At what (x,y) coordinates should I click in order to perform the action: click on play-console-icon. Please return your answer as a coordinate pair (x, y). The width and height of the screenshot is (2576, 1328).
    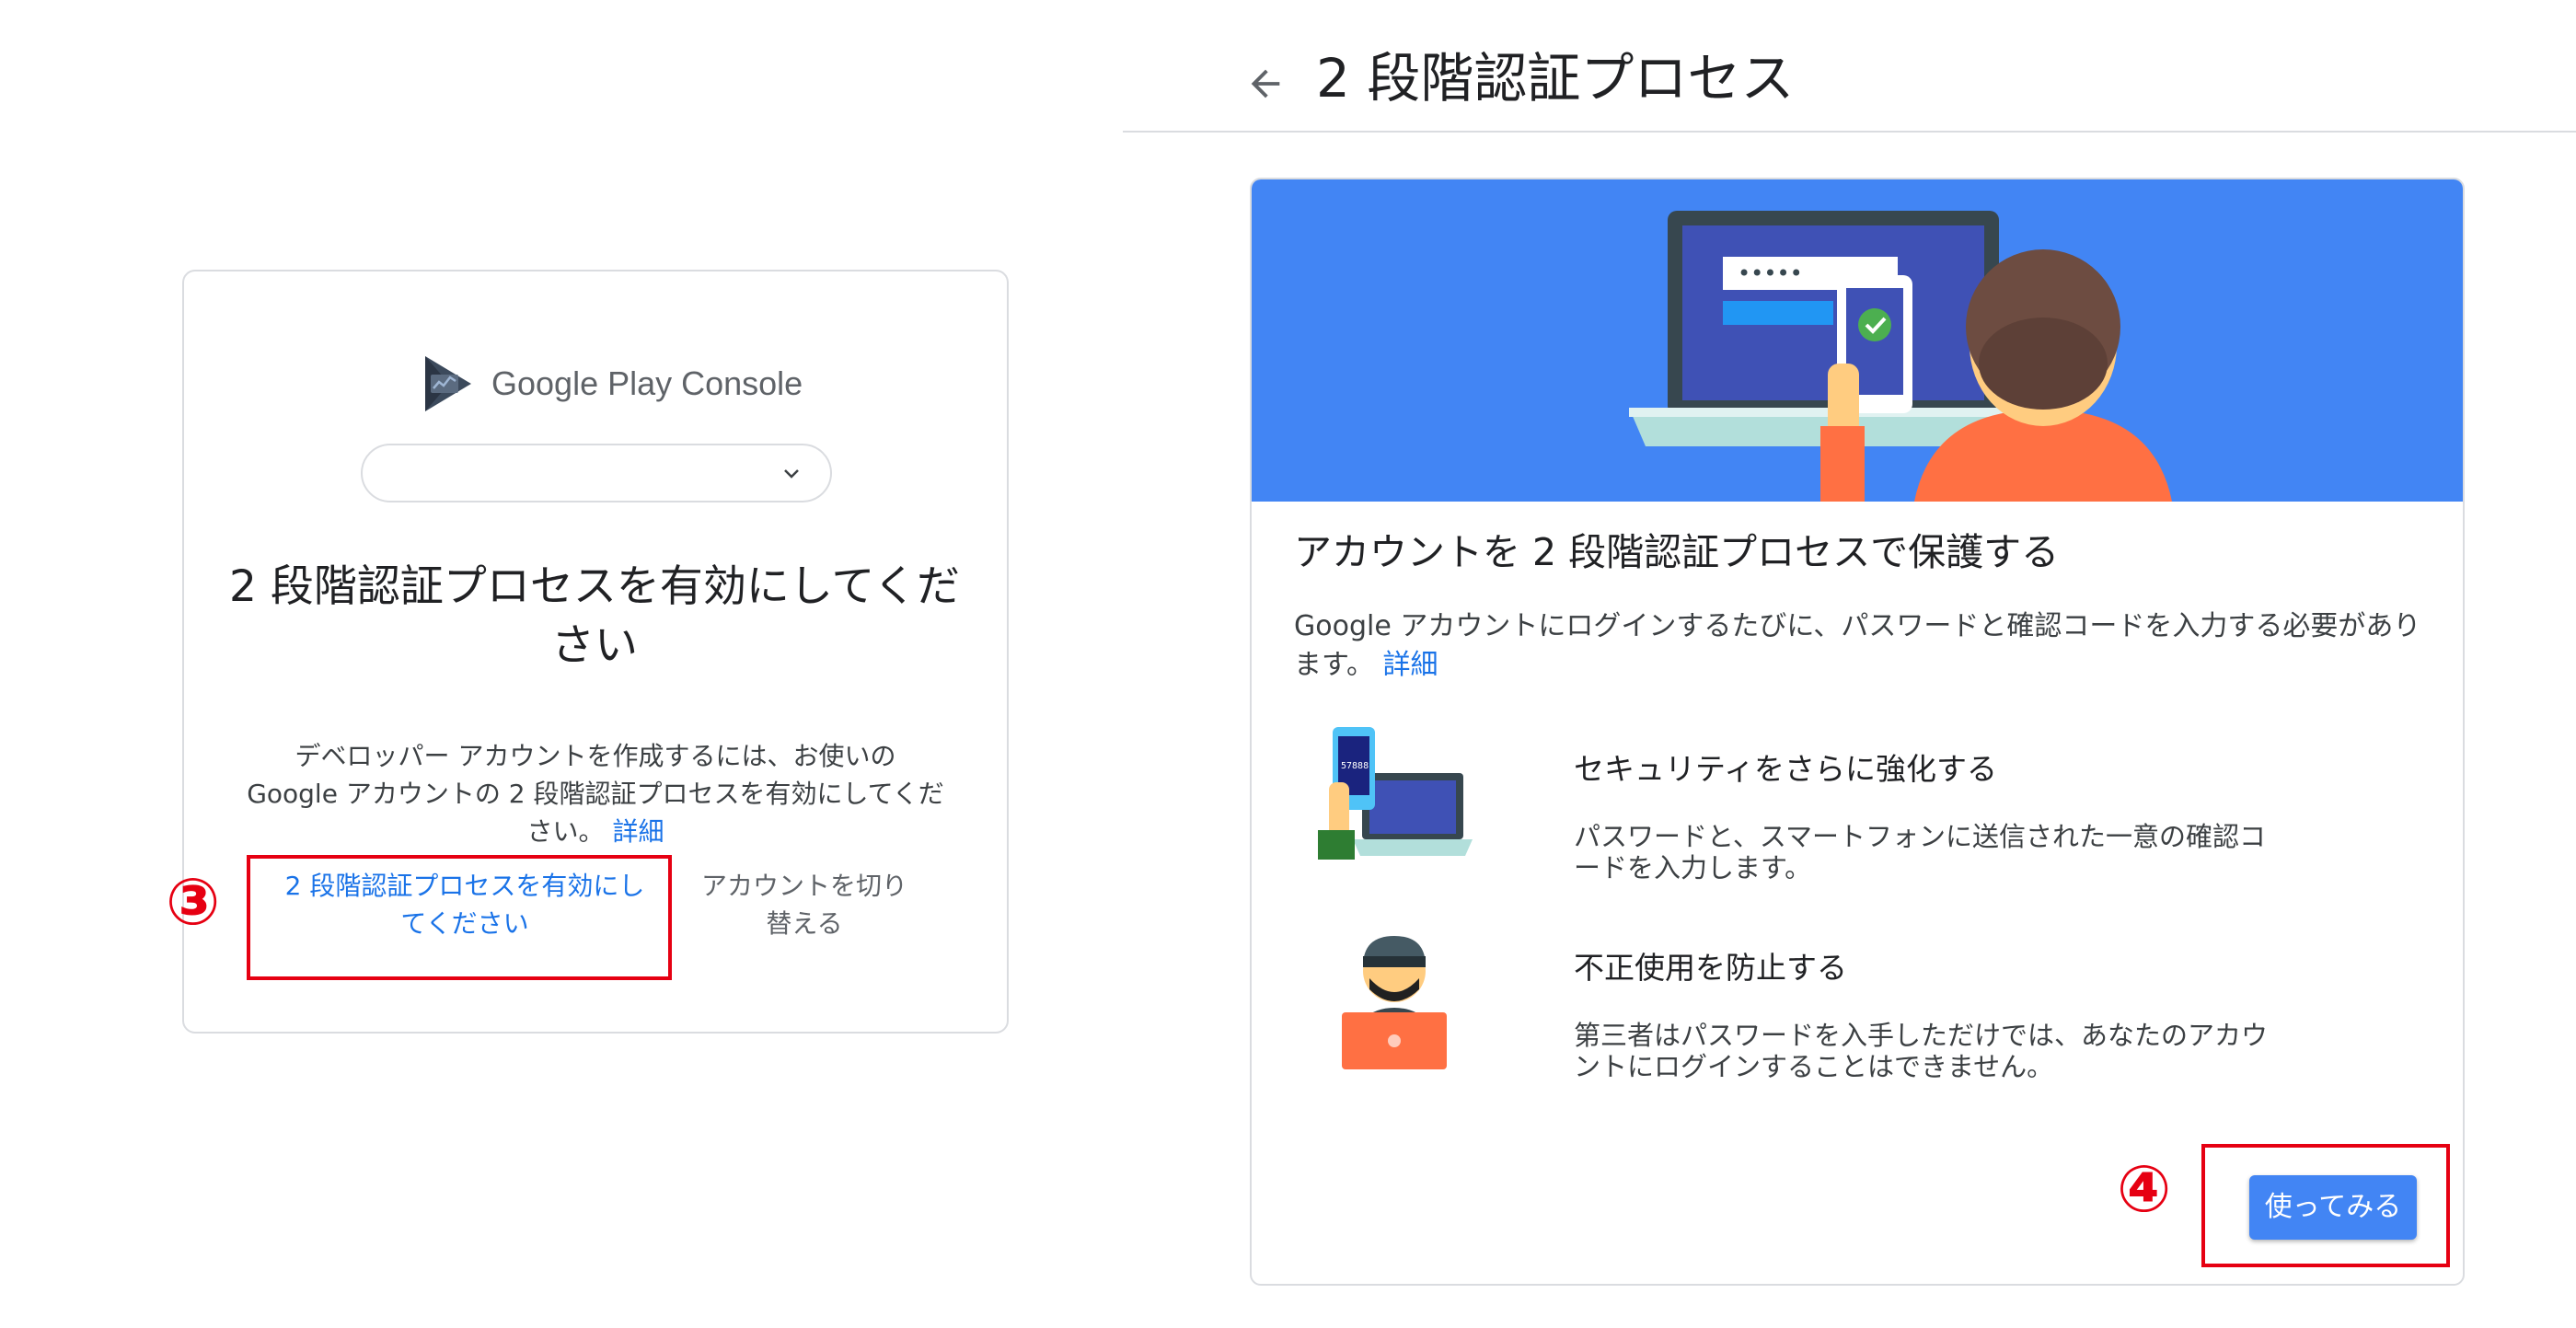
    Looking at the image, I should click on (448, 384).